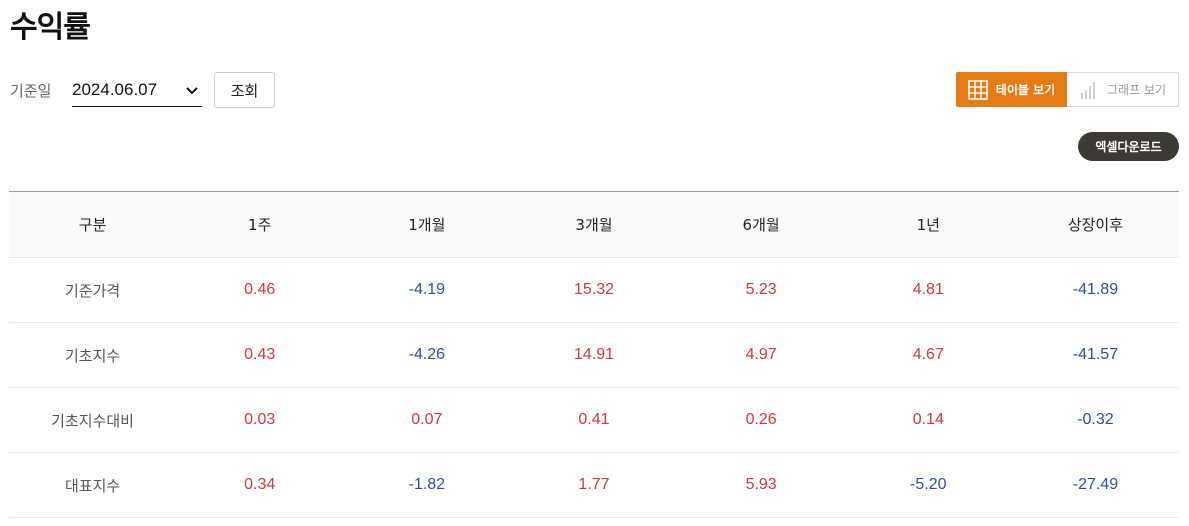  Describe the element at coordinates (260, 485) in the screenshot. I see `table-cell: 0.34` at that location.